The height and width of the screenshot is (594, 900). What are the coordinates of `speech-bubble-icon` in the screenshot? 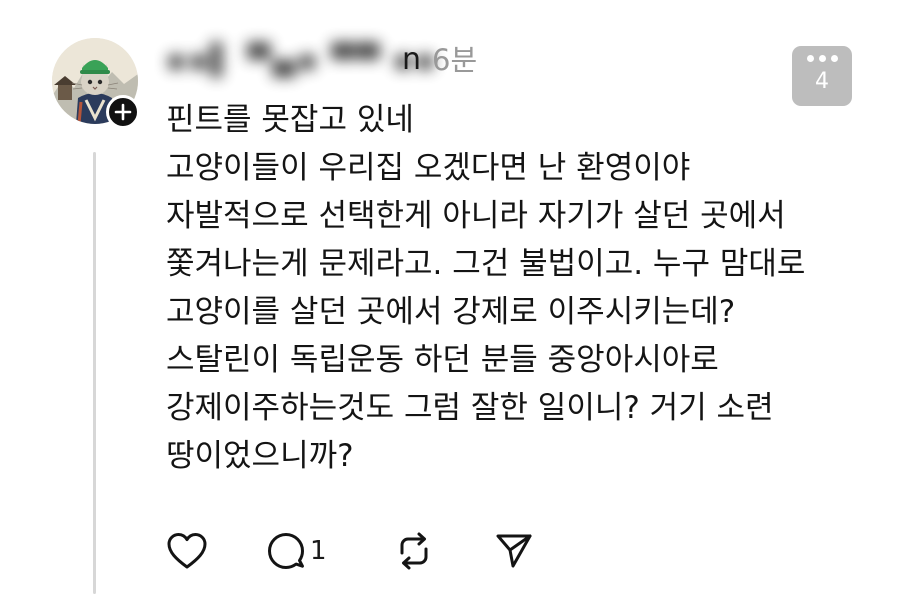 It's located at (286, 551).